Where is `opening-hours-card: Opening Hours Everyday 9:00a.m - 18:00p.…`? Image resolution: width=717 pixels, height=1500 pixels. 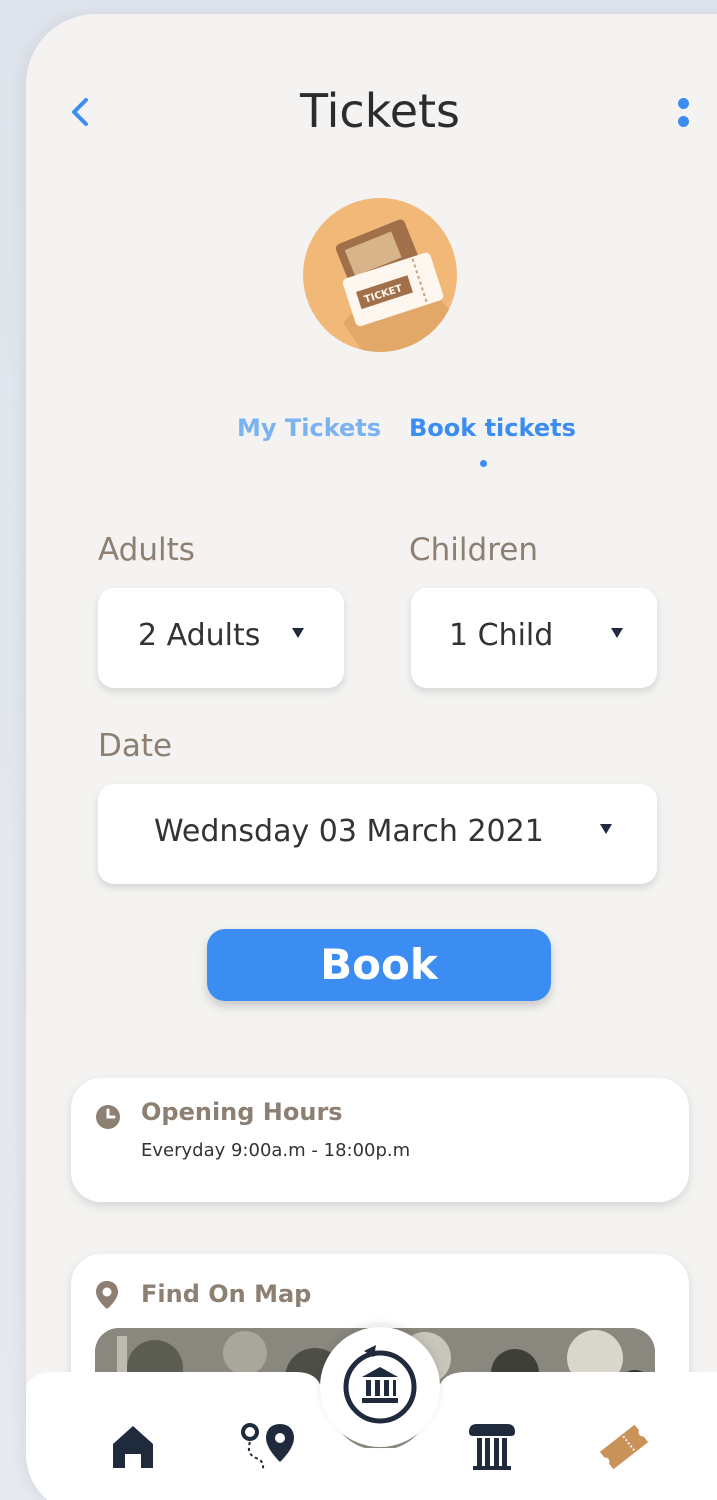 opening-hours-card: Opening Hours Everyday 9:00a.m - 18:00p.… is located at coordinates (380, 1140).